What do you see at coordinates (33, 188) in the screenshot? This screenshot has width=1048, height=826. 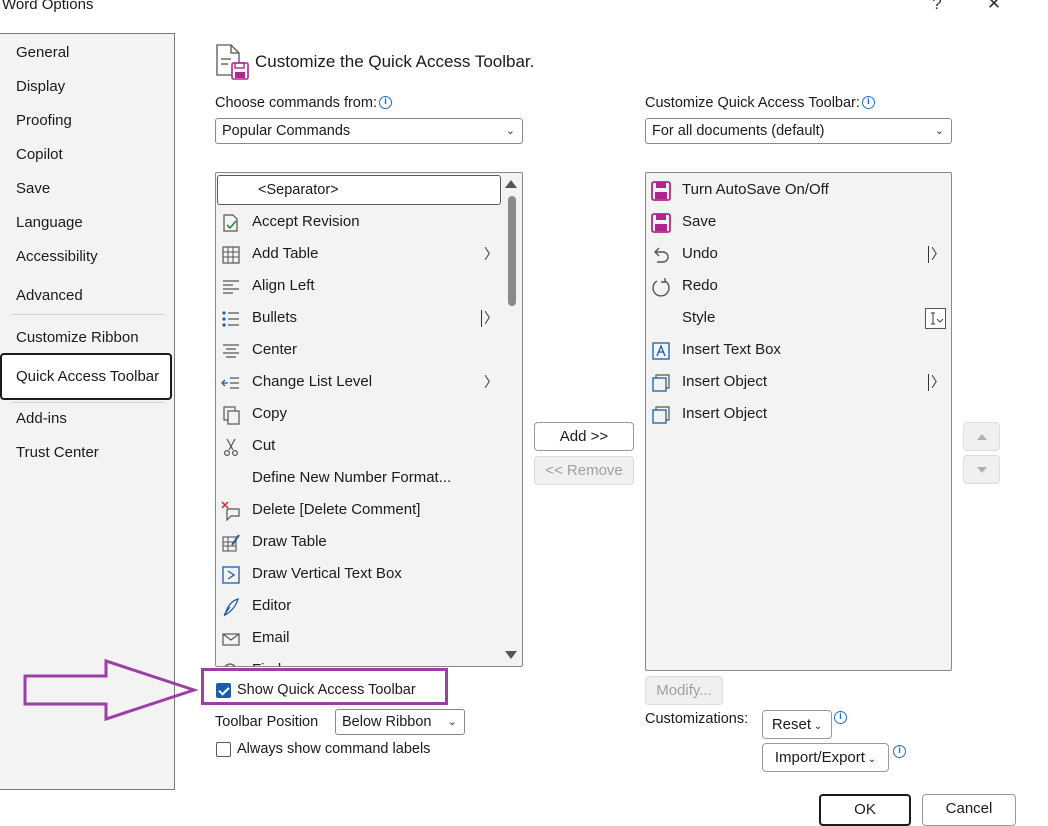 I see `sidebar-item-save: Save` at bounding box center [33, 188].